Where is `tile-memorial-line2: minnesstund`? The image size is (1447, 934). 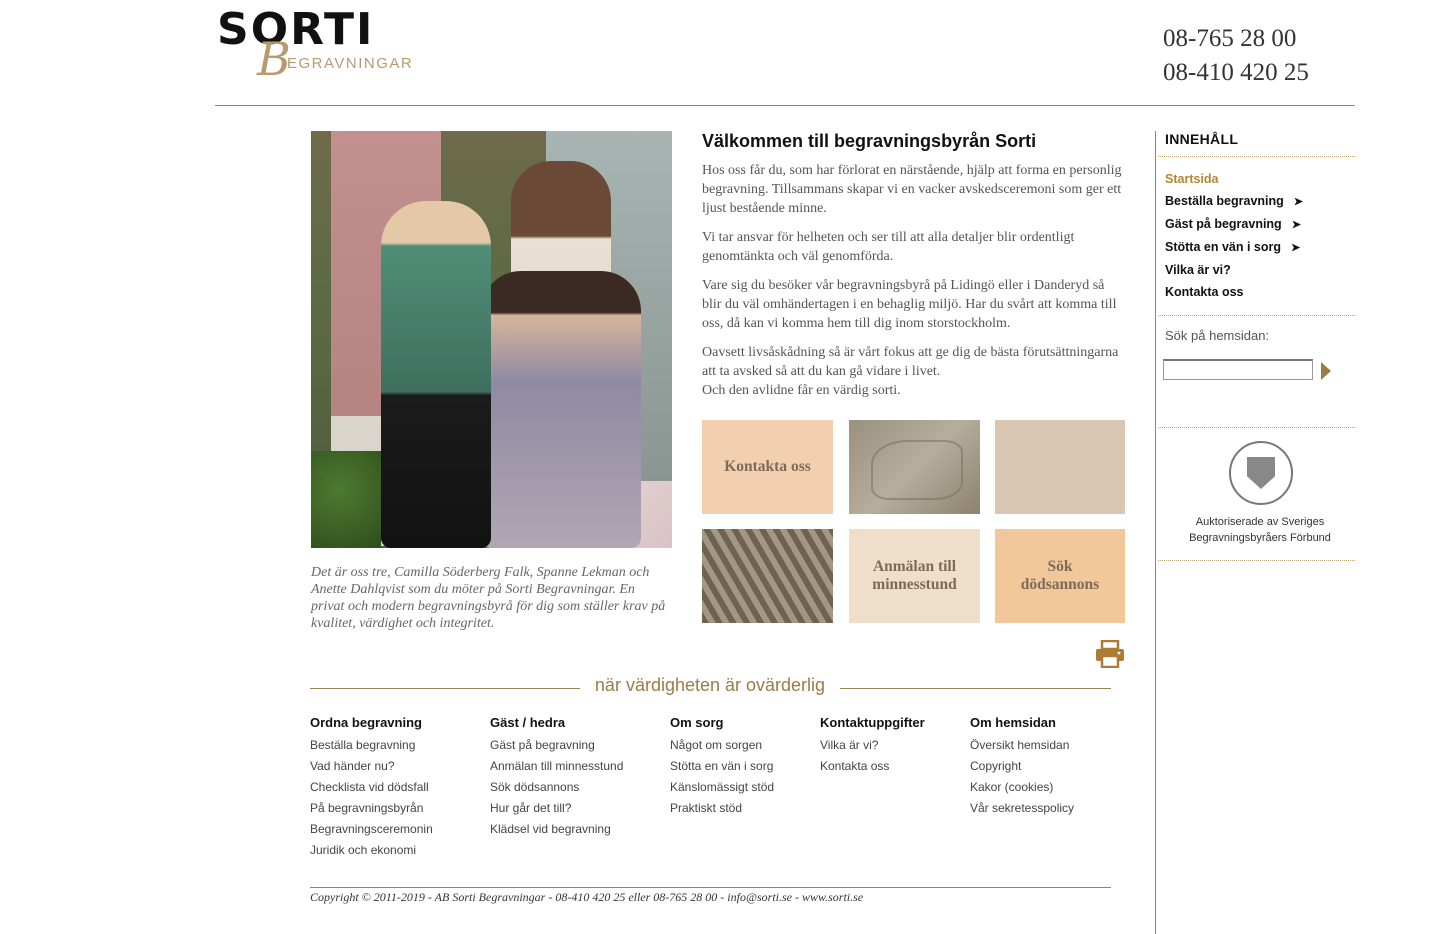
tile-memorial-line2: minnesstund is located at coordinates (914, 584).